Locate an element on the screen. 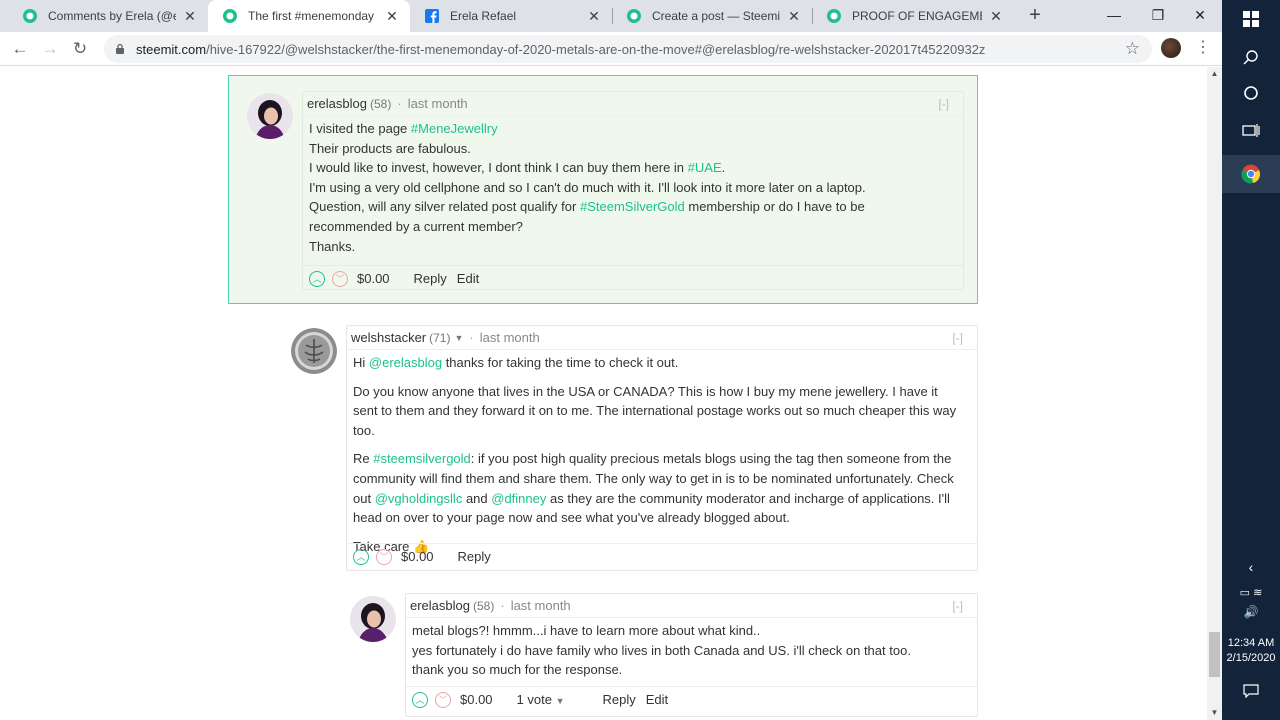  profile-avatar is located at coordinates (1171, 48).